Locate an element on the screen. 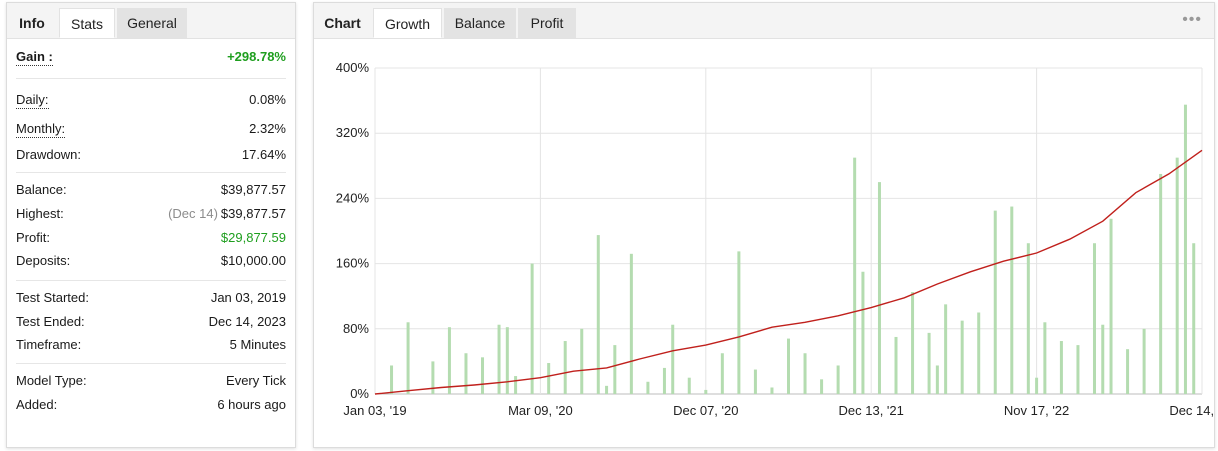  added-row: Added: 6 hours ago is located at coordinates (151, 405).